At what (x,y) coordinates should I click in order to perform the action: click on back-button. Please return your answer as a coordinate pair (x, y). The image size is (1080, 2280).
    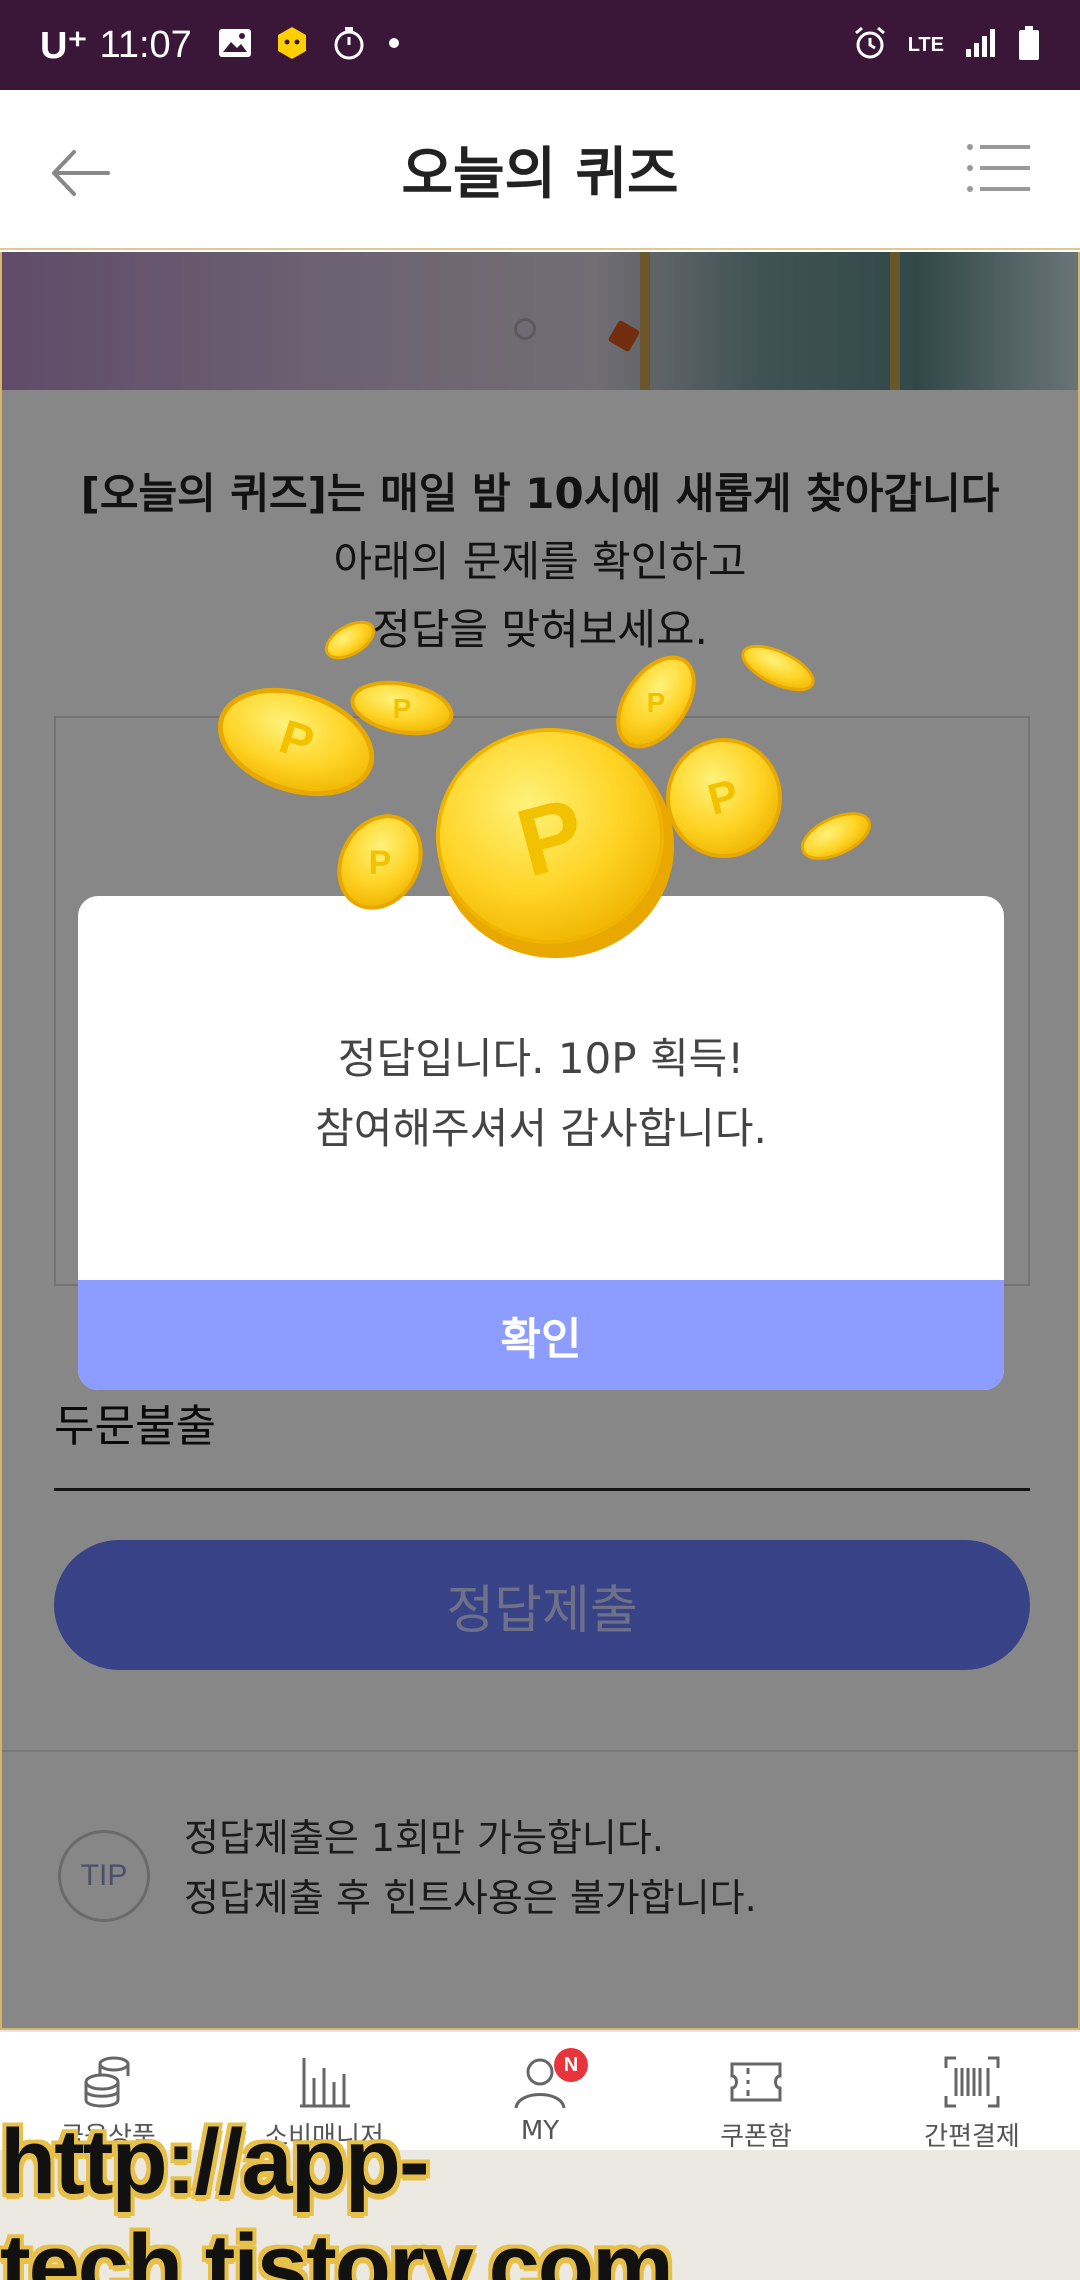
    Looking at the image, I should click on (81, 173).